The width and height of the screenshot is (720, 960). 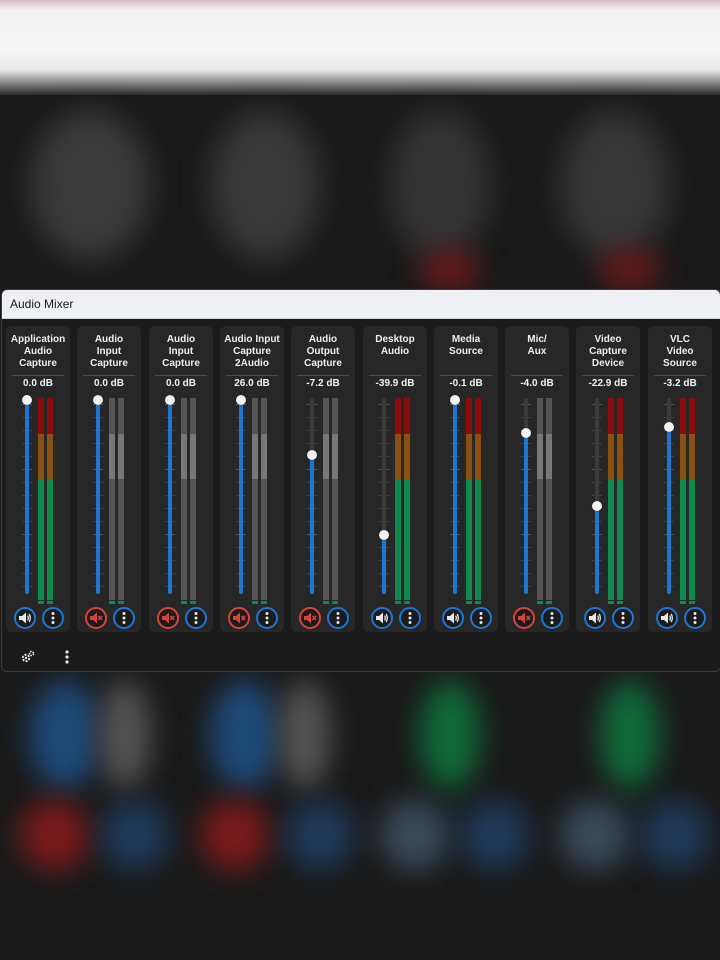 I want to click on mixer-channel-strip: Video Capture Device -22.9 dB, so click(x=608, y=479).